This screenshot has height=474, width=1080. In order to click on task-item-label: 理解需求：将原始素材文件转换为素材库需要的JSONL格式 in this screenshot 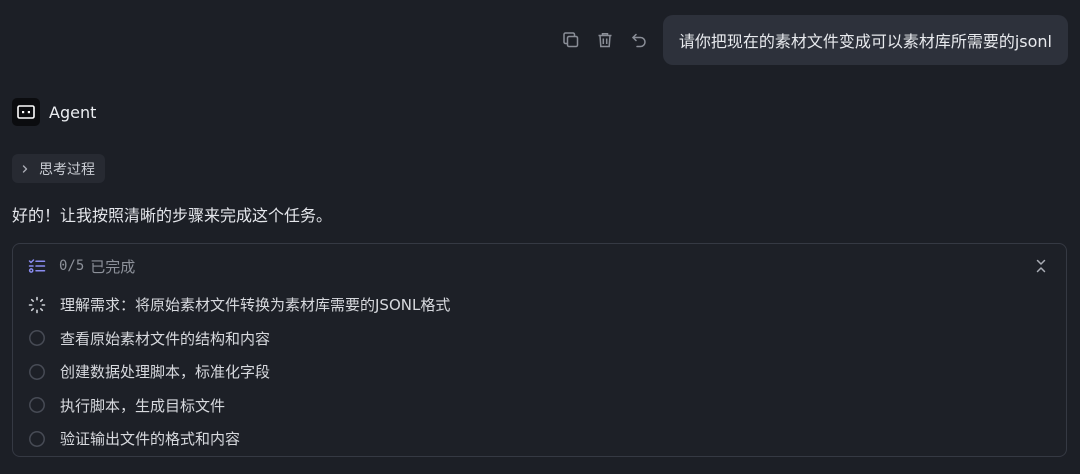, I will do `click(255, 305)`.